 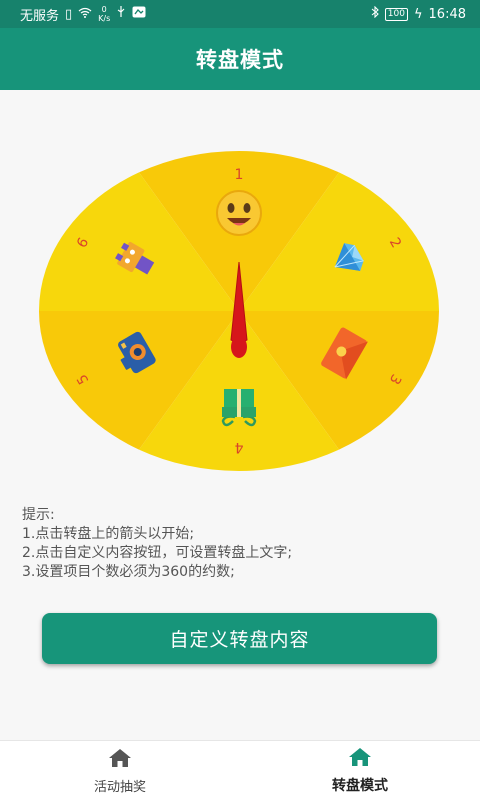 What do you see at coordinates (375, 13) in the screenshot?
I see `bluetooth-icon` at bounding box center [375, 13].